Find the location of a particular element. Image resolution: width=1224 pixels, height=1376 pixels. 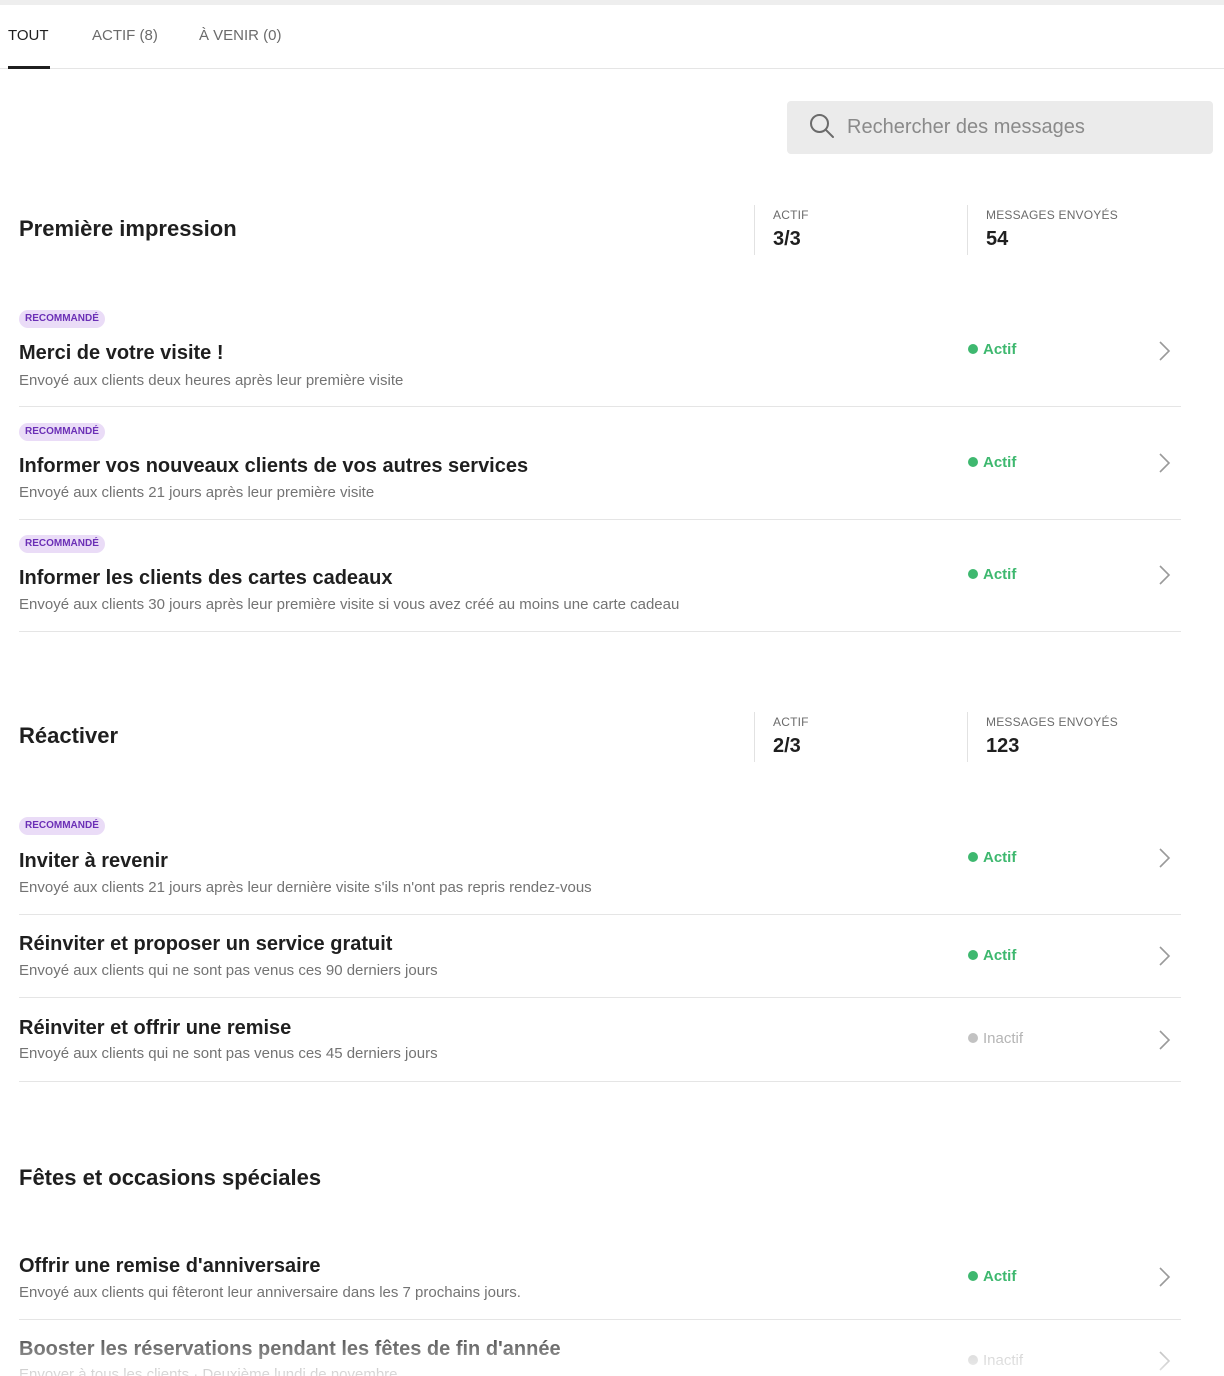

section-title-fetes-occasions: Fêtes et occasions spéciales is located at coordinates (170, 1177).